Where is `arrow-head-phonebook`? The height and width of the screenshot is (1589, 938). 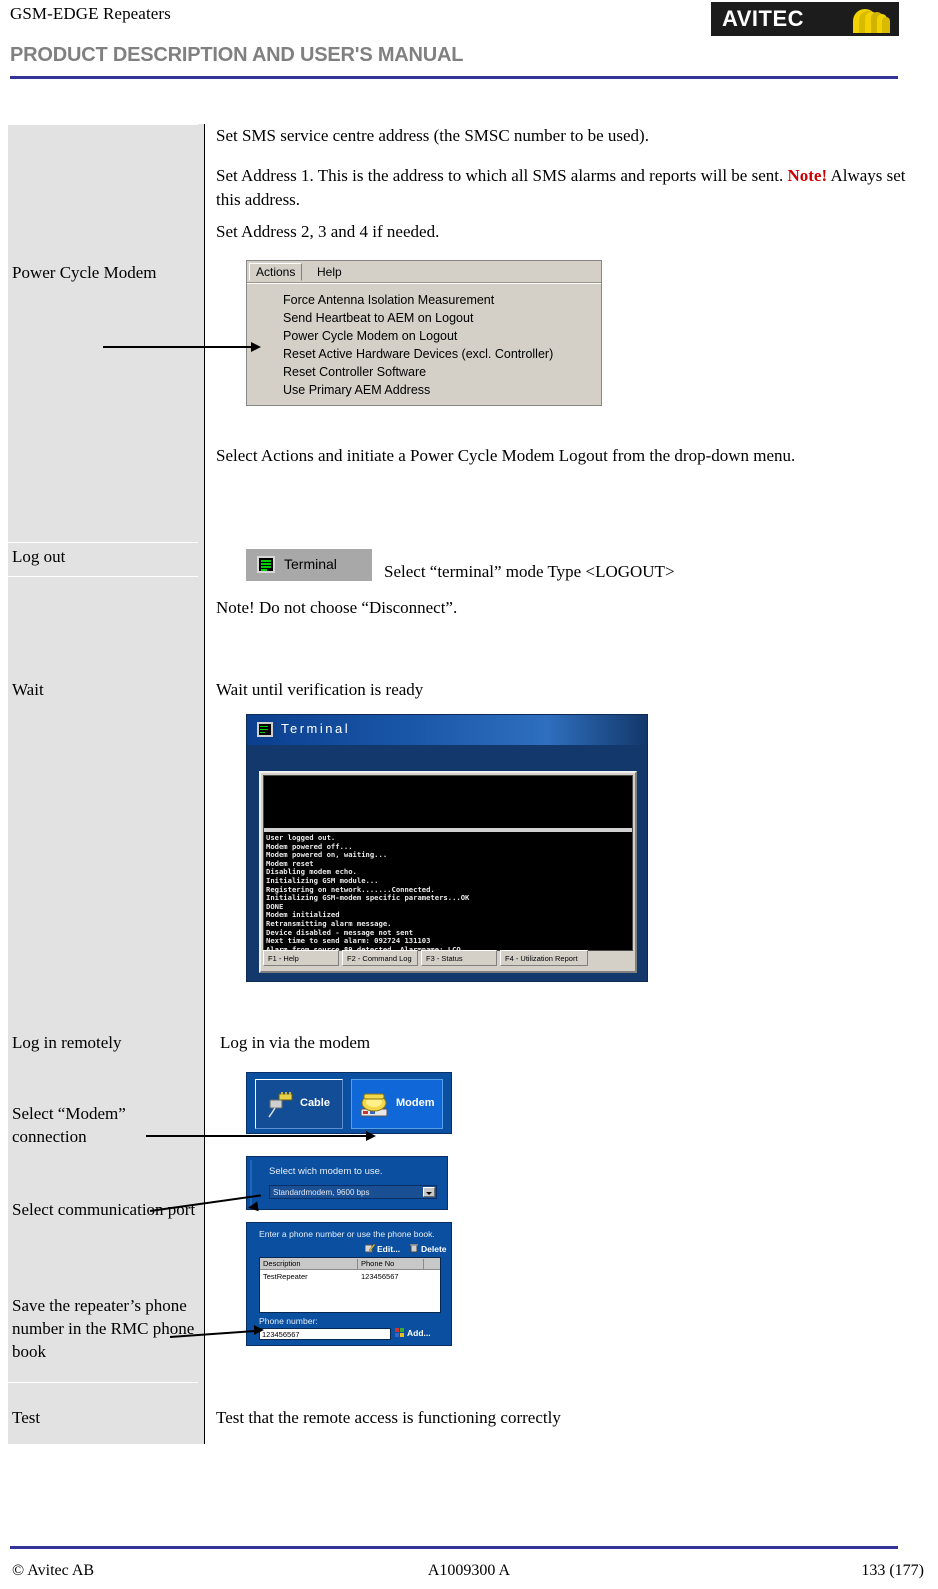
arrow-head-phonebook is located at coordinates (259, 1330).